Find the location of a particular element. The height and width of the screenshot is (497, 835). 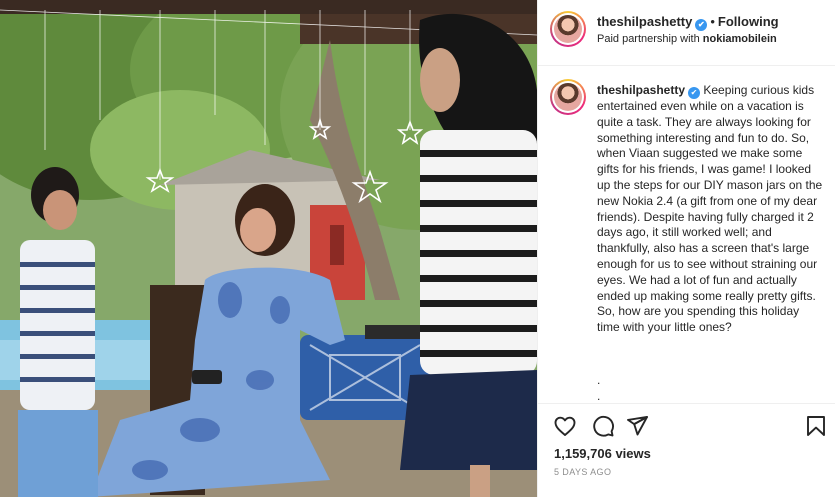

paid-partnership-label: Paid partnership with nokiamobilein is located at coordinates (687, 39).